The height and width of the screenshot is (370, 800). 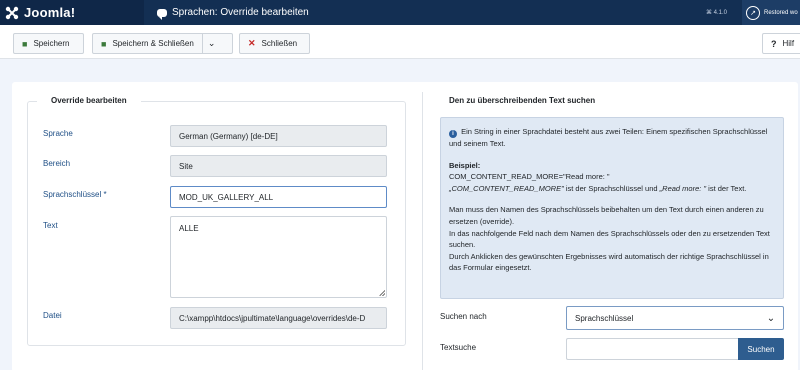 I want to click on file-label: Datei, so click(x=52, y=315).